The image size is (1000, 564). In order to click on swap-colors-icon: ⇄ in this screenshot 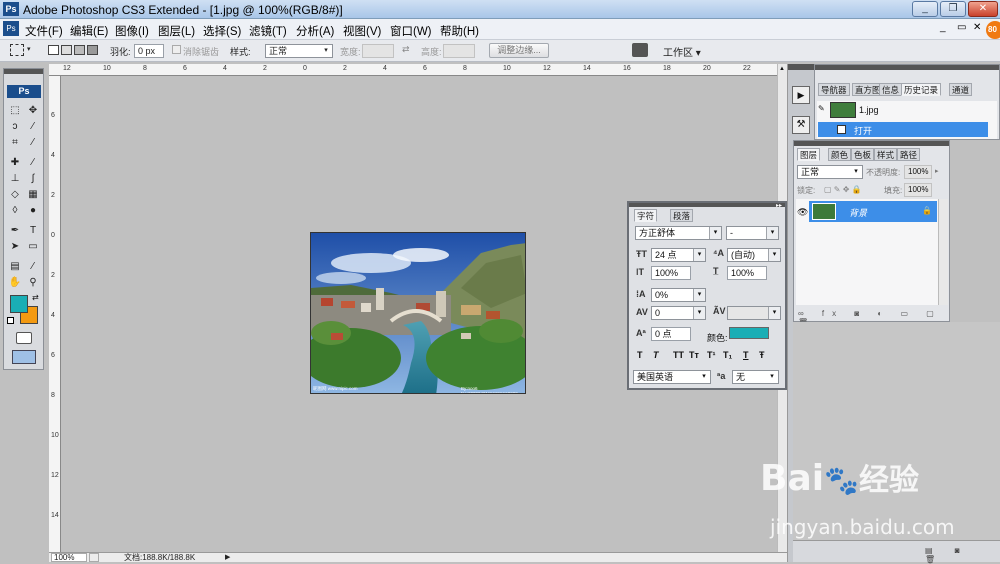, I will do `click(35, 297)`.